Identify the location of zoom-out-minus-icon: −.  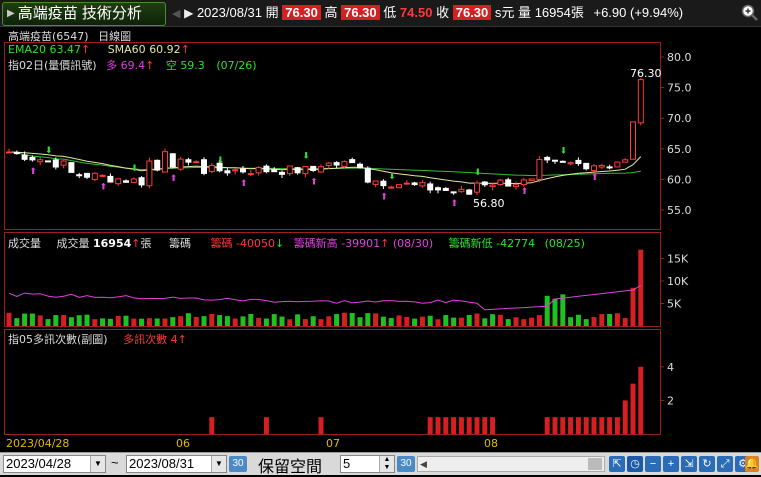
(653, 464).